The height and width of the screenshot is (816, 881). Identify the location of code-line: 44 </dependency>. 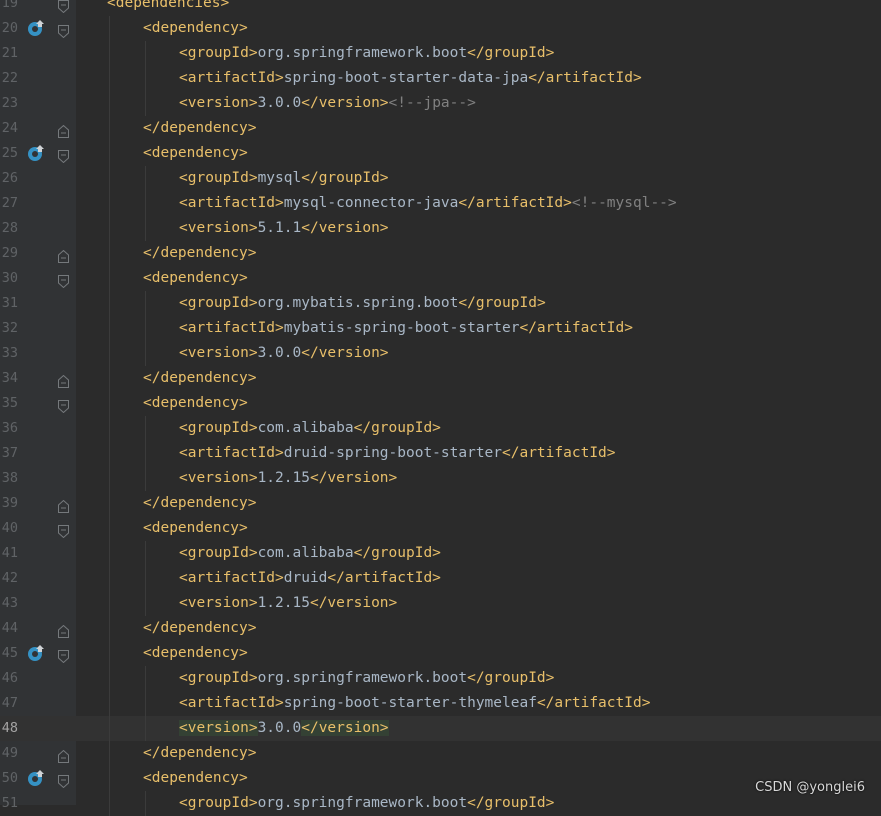
(440, 628).